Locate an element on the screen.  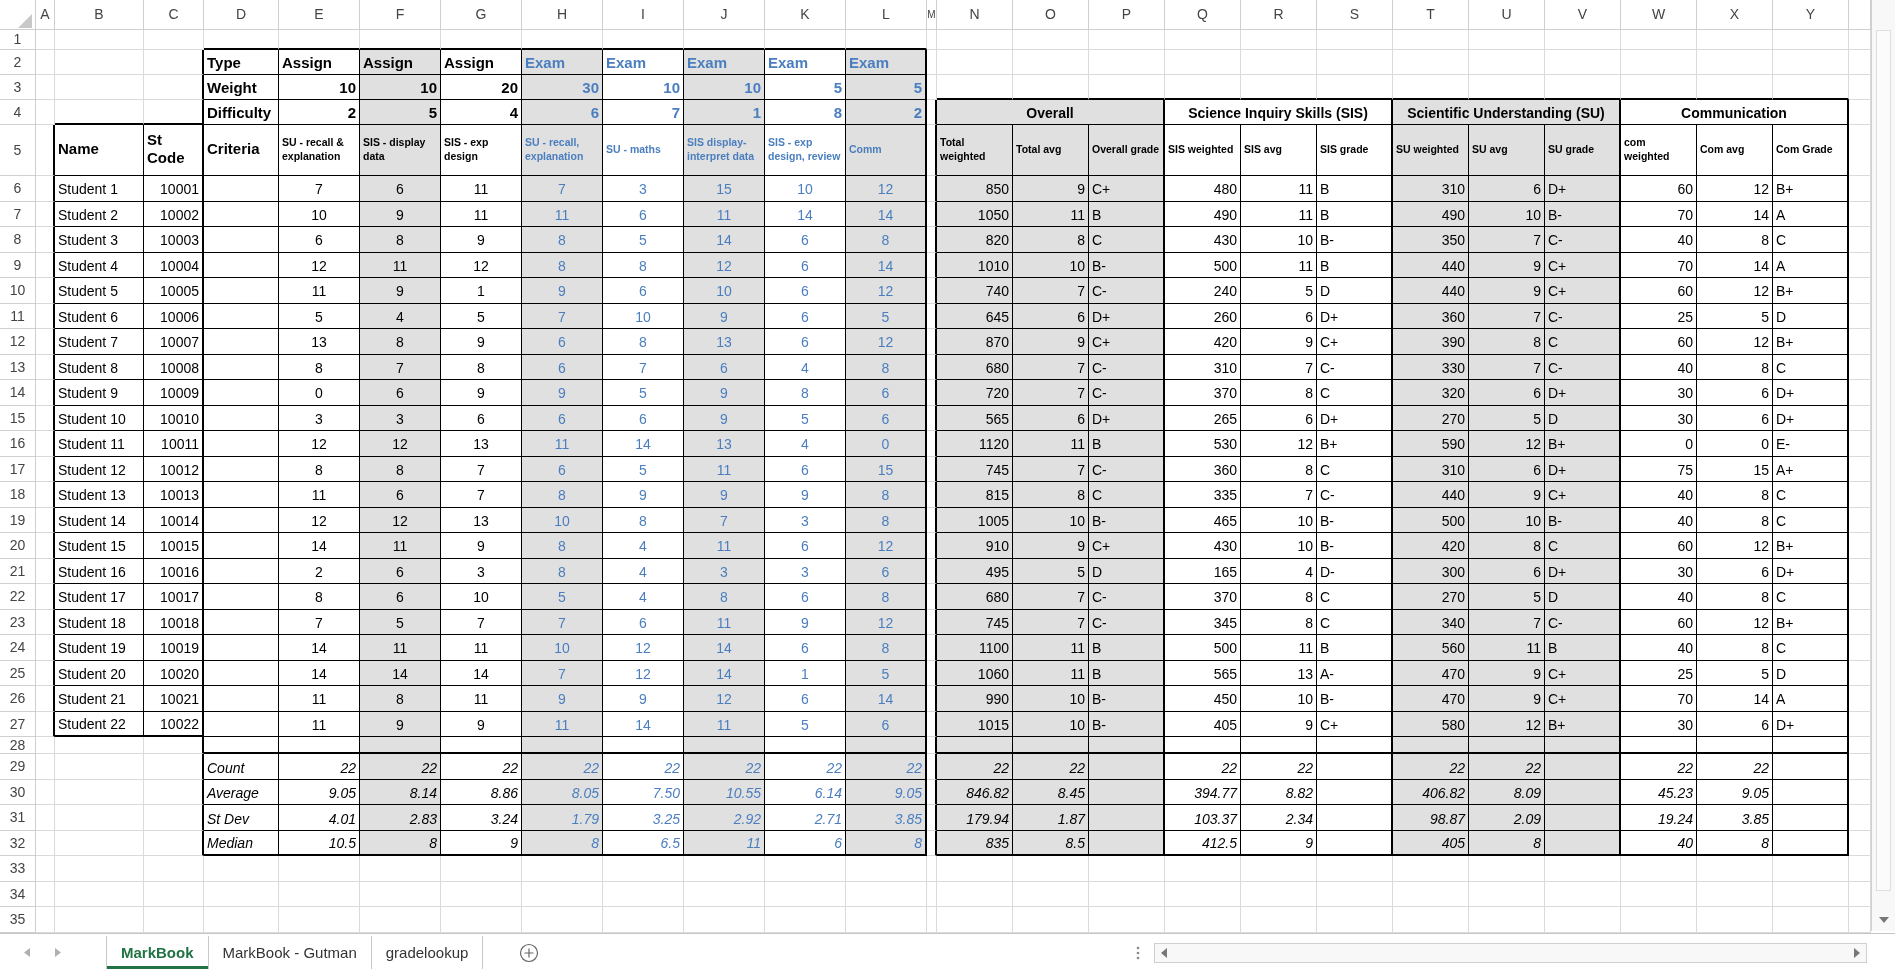
table-cell: C is located at coordinates (1127, 240).